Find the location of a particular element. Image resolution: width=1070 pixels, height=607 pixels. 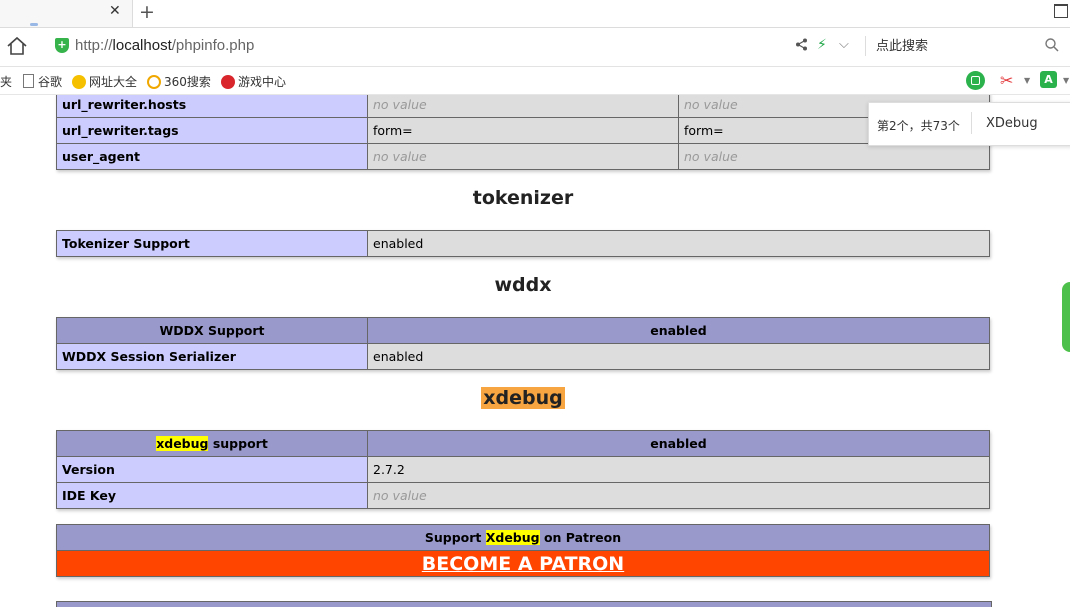

scissors-icon: ✂ is located at coordinates (1006, 80).